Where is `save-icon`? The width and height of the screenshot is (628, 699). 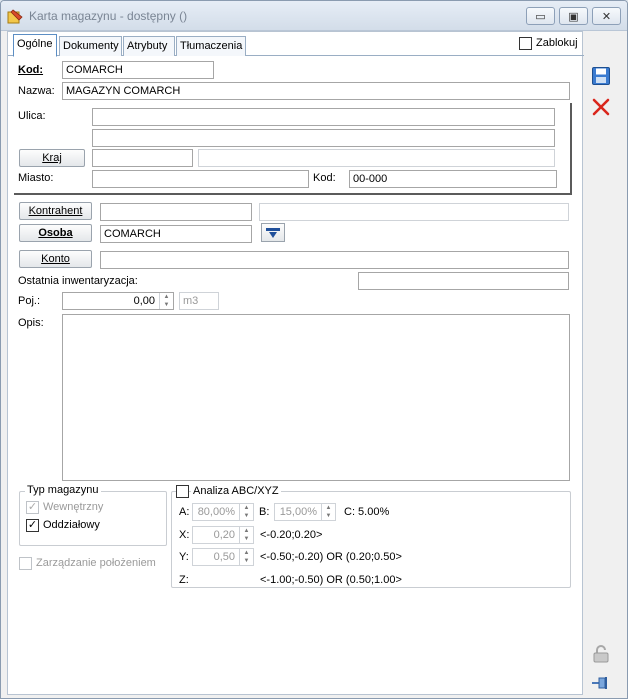
save-icon is located at coordinates (601, 76).